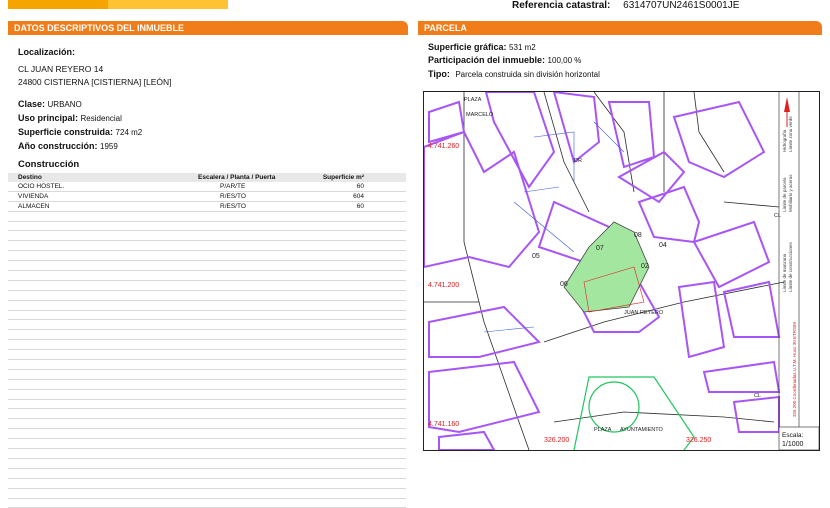 The width and height of the screenshot is (830, 508). What do you see at coordinates (58, 146) in the screenshot?
I see `anio-label: Año construcción:` at bounding box center [58, 146].